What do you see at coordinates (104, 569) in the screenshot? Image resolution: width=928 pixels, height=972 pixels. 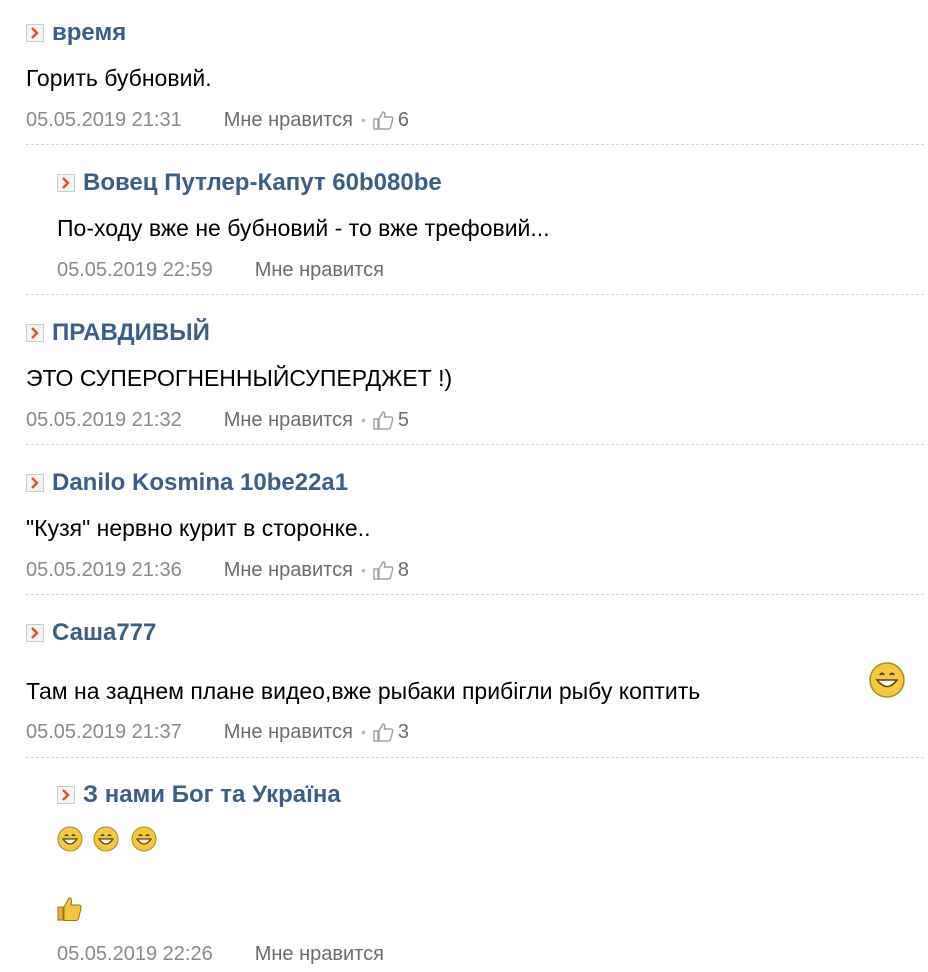 I see `comment-date: 05.05.2019 21:36` at bounding box center [104, 569].